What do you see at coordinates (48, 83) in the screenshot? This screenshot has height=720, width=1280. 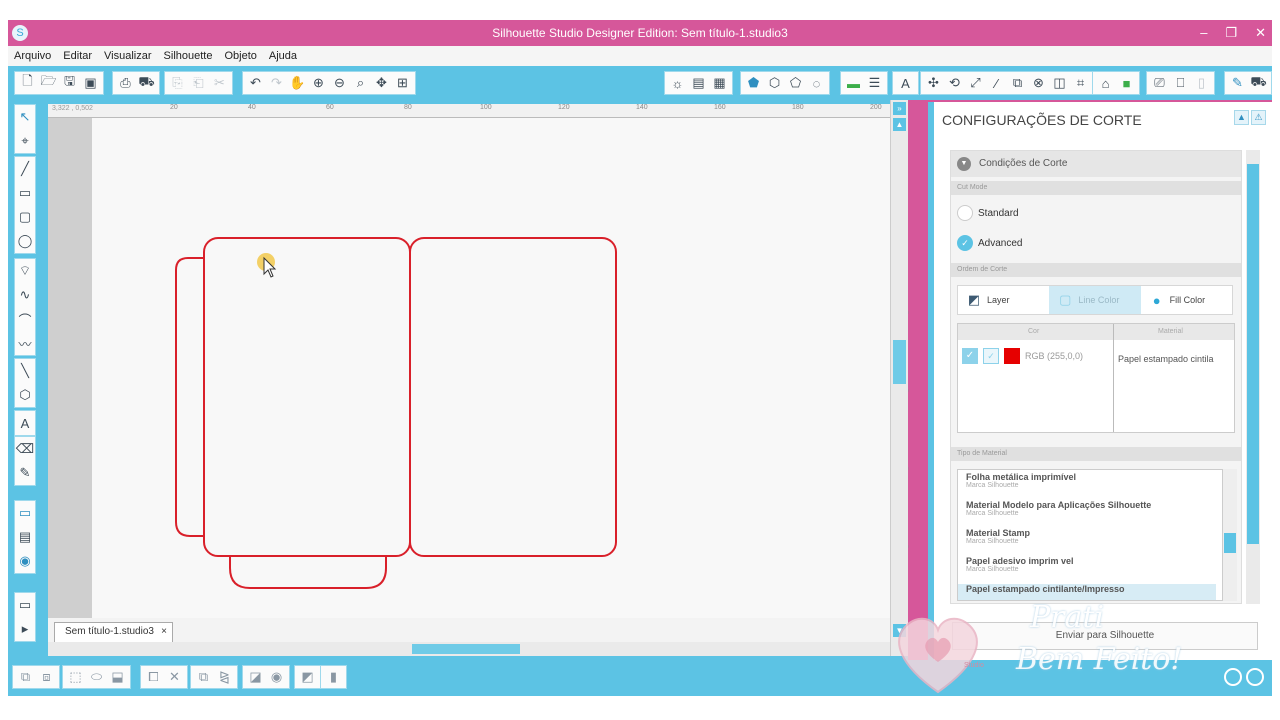 I see `open-folder-icon: 🗁` at bounding box center [48, 83].